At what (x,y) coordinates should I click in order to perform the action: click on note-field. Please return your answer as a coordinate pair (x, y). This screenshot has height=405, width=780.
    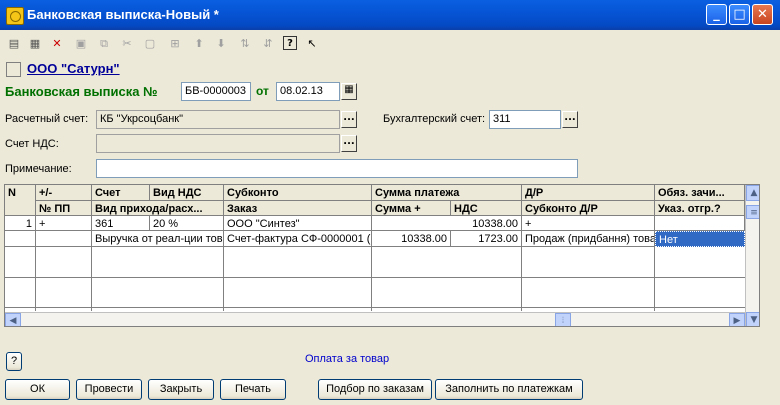
    Looking at the image, I should click on (337, 168).